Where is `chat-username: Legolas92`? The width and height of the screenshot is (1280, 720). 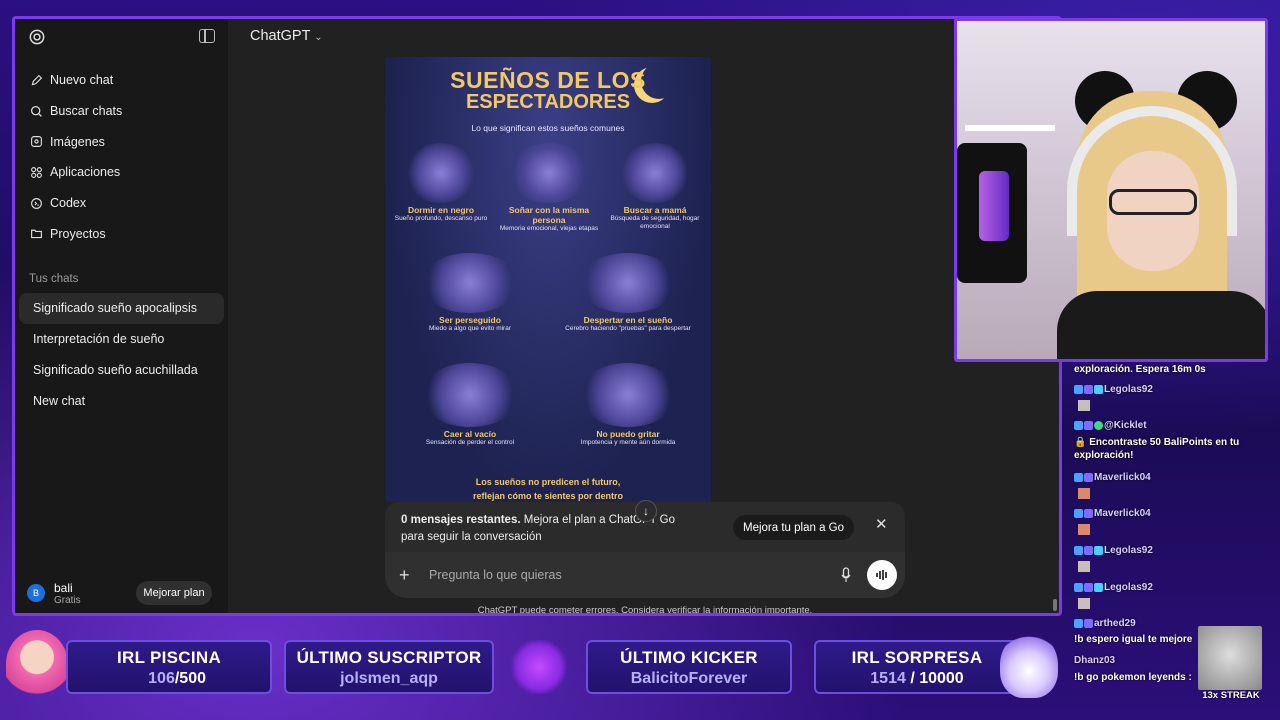
chat-username: Legolas92 is located at coordinates (1128, 389).